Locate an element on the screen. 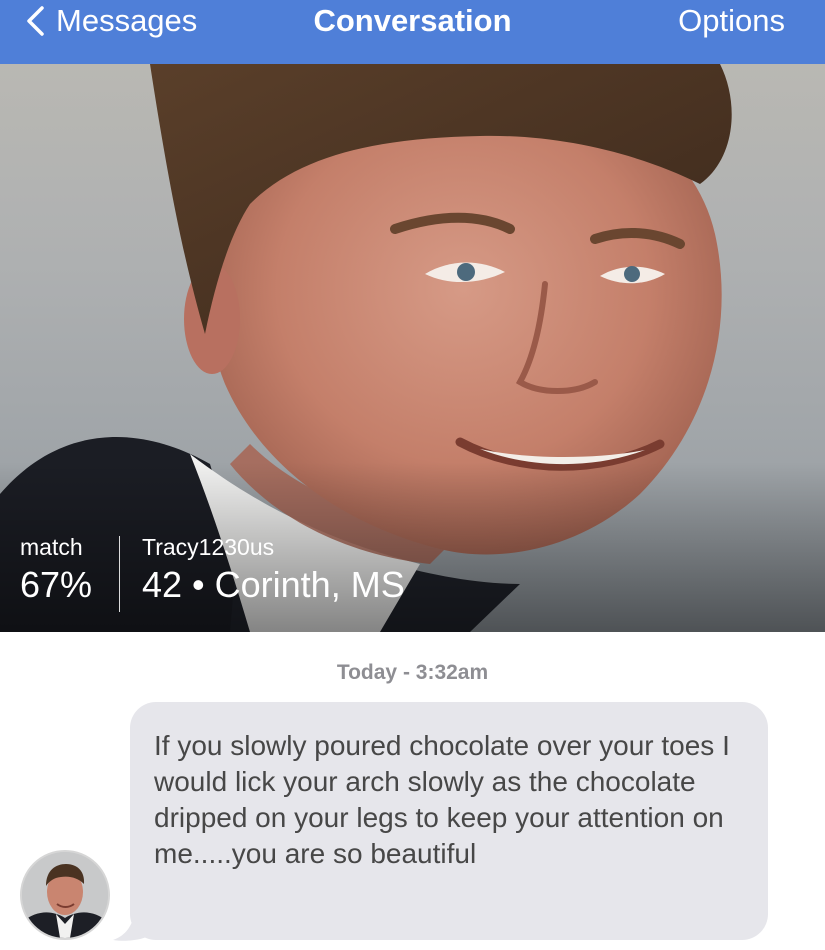 This screenshot has height=950, width=825. options-button: Options is located at coordinates (731, 21).